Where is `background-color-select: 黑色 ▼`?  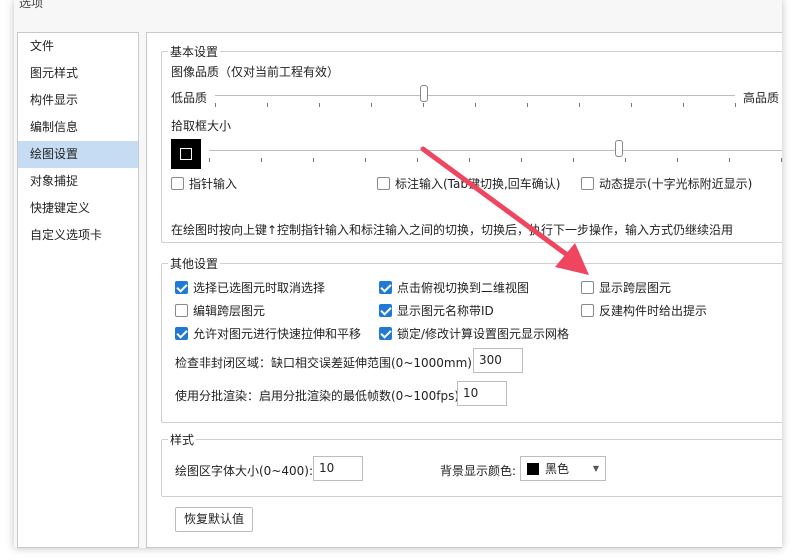
background-color-select: 黑色 ▼ is located at coordinates (563, 468).